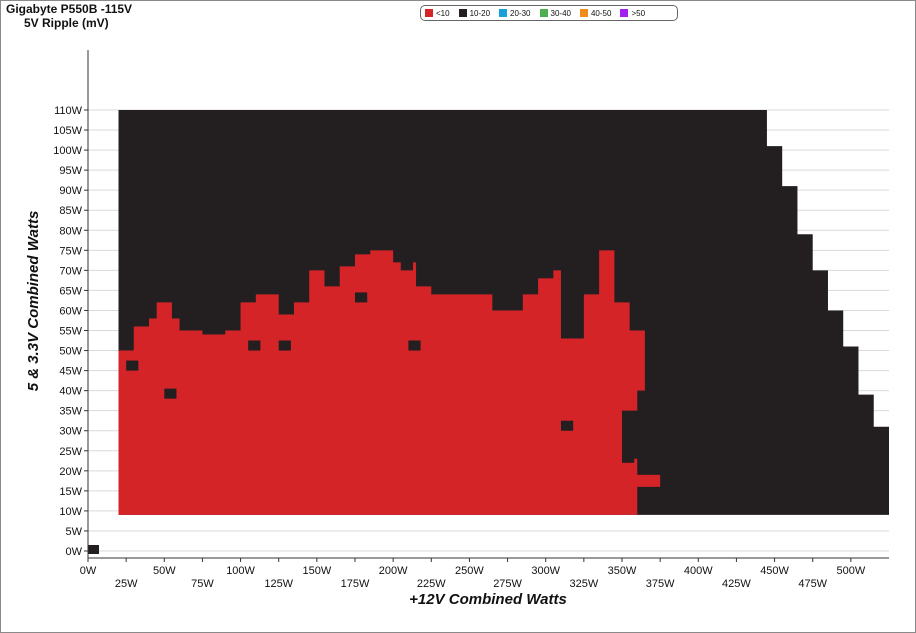  I want to click on y-tick-label: 0W, so click(74, 552).